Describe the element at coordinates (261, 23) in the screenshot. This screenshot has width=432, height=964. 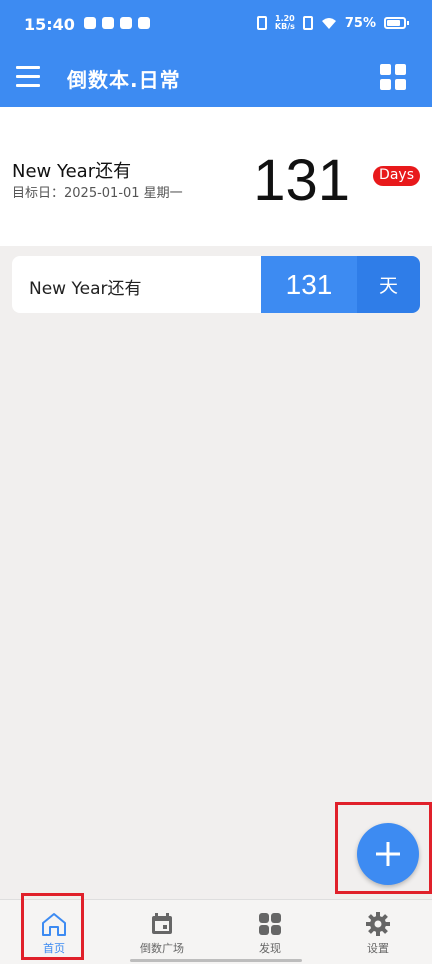
I see `vibrate-icon` at that location.